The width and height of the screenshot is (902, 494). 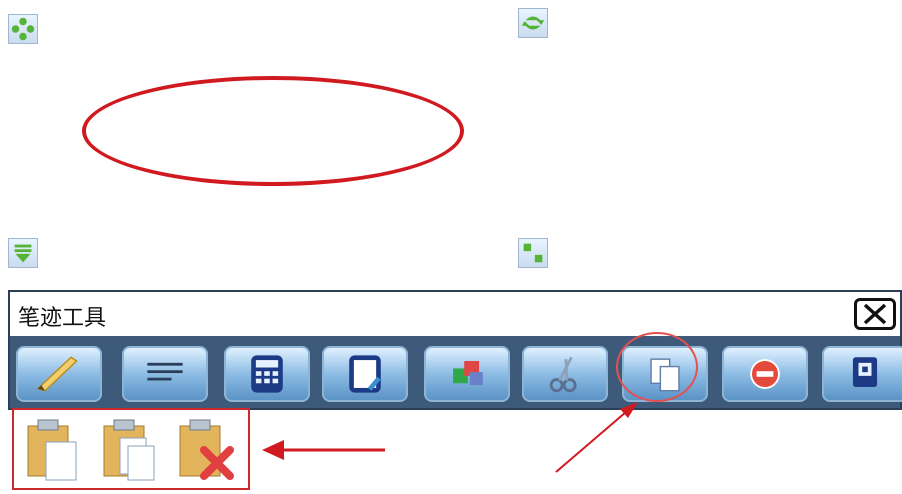 I want to click on paste-cancel-button, so click(x=208, y=450).